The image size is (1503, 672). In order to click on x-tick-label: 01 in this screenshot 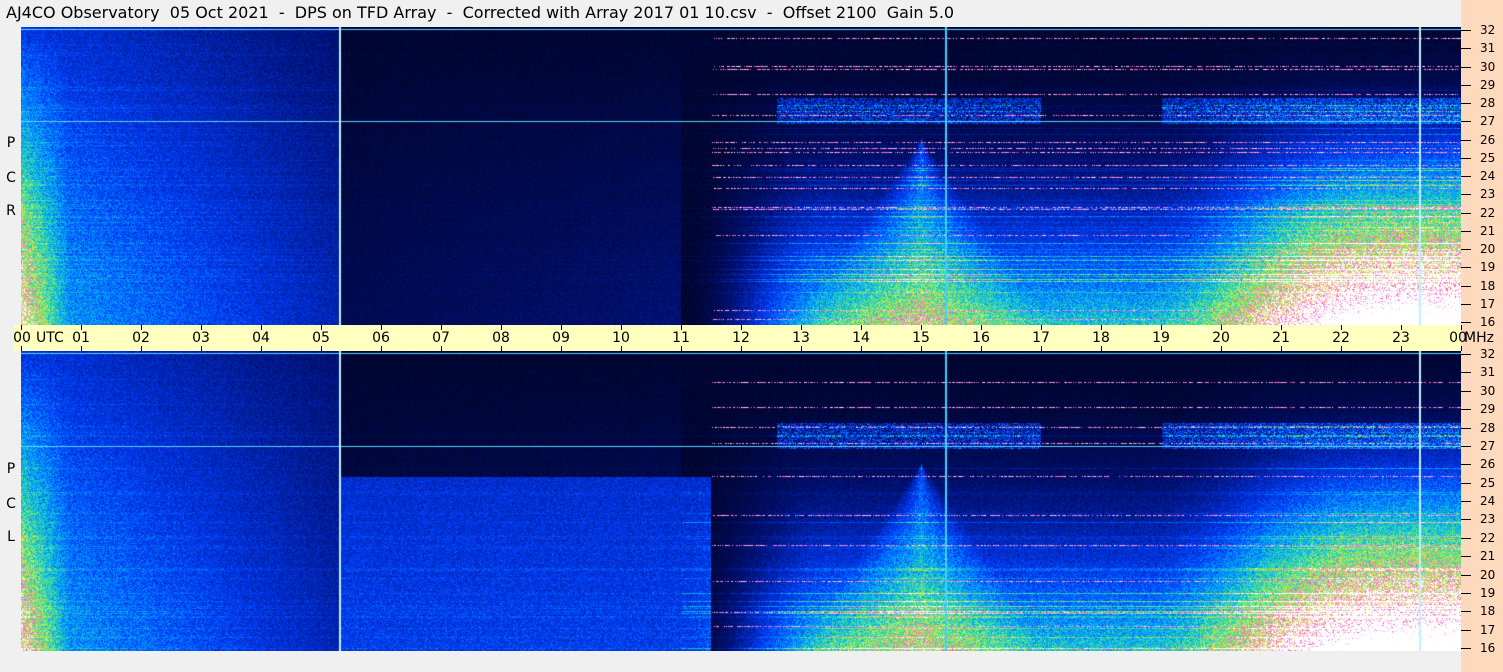, I will do `click(81, 338)`.